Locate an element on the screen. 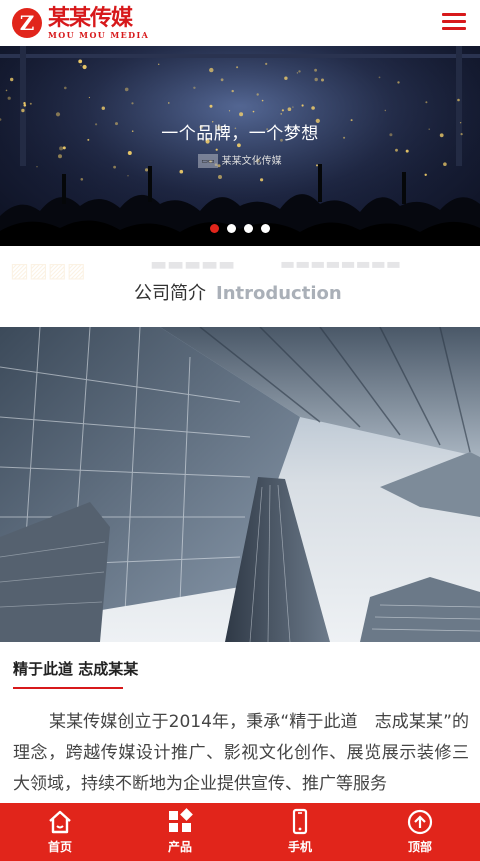 This screenshot has height=861, width=480. nav-label-products: 产品 is located at coordinates (179, 847).